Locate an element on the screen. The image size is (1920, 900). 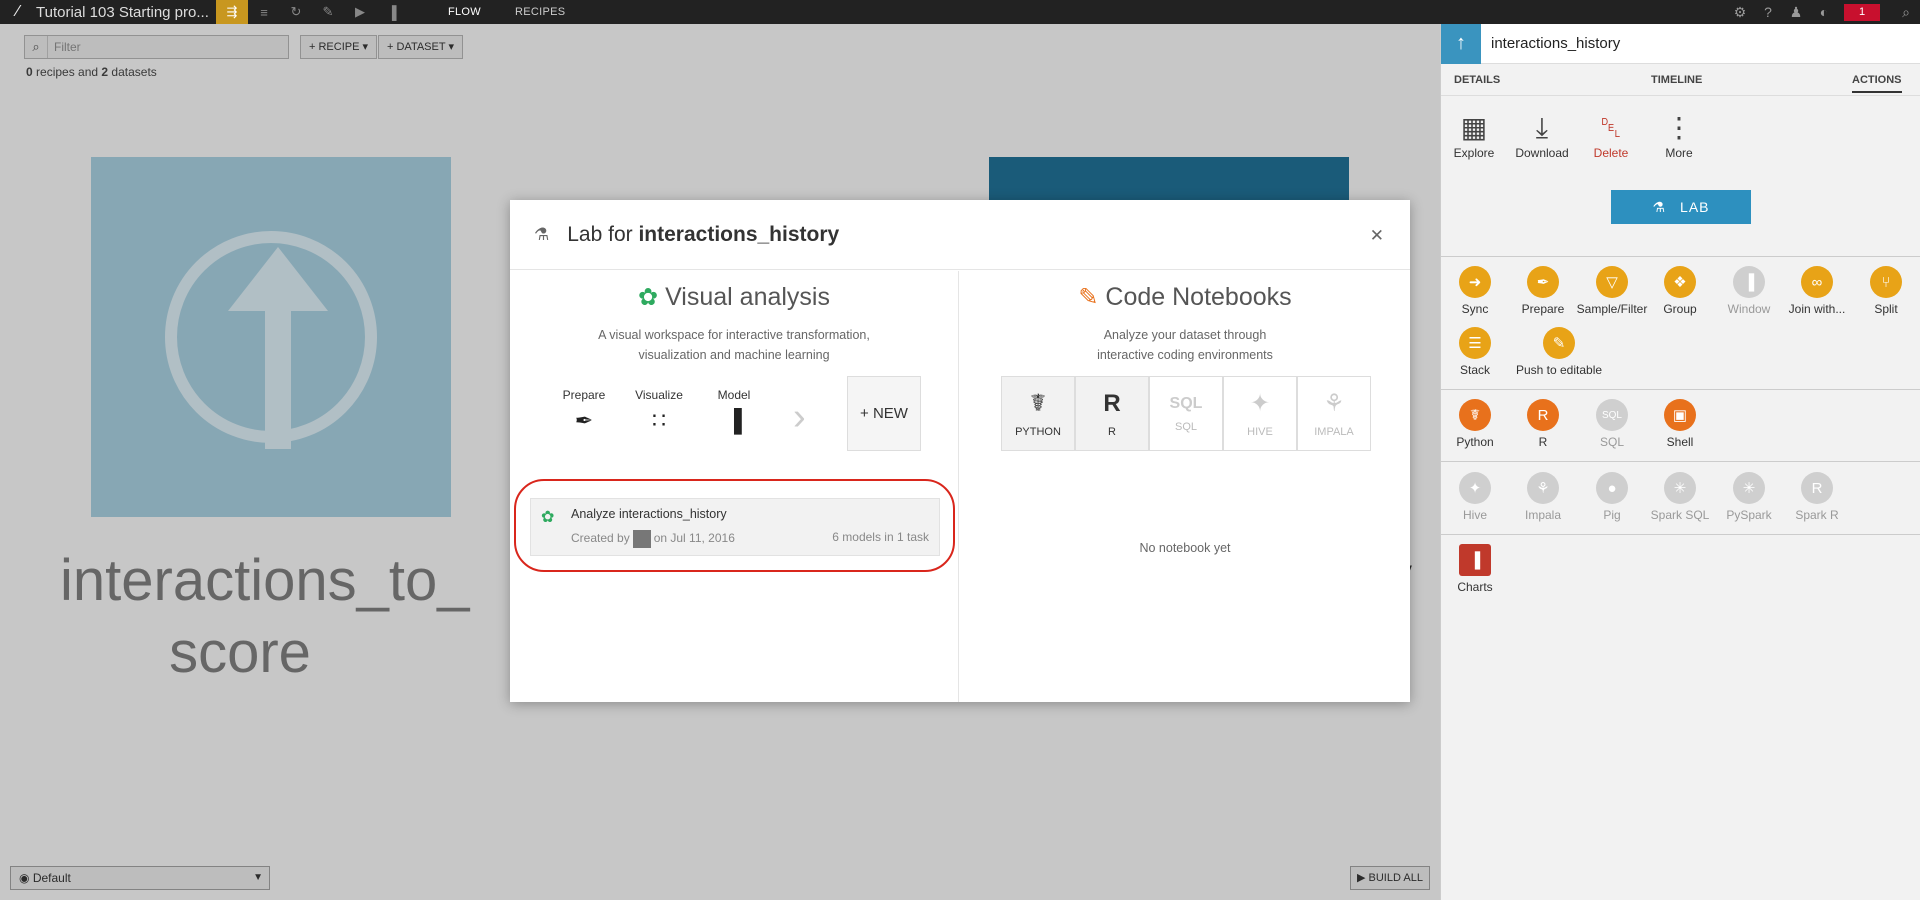
stack-icon: ☰ is located at coordinates (1475, 343).